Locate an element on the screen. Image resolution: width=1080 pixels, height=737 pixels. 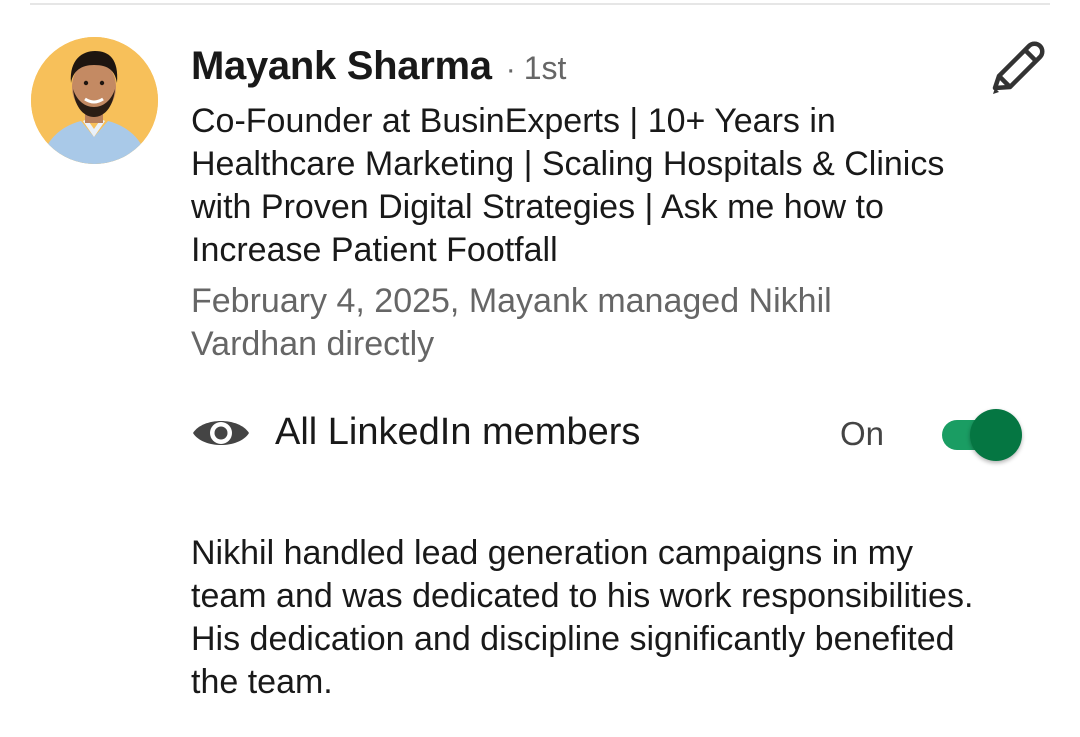
visibility-setting: All LinkedIn members On is located at coordinates (611, 433).